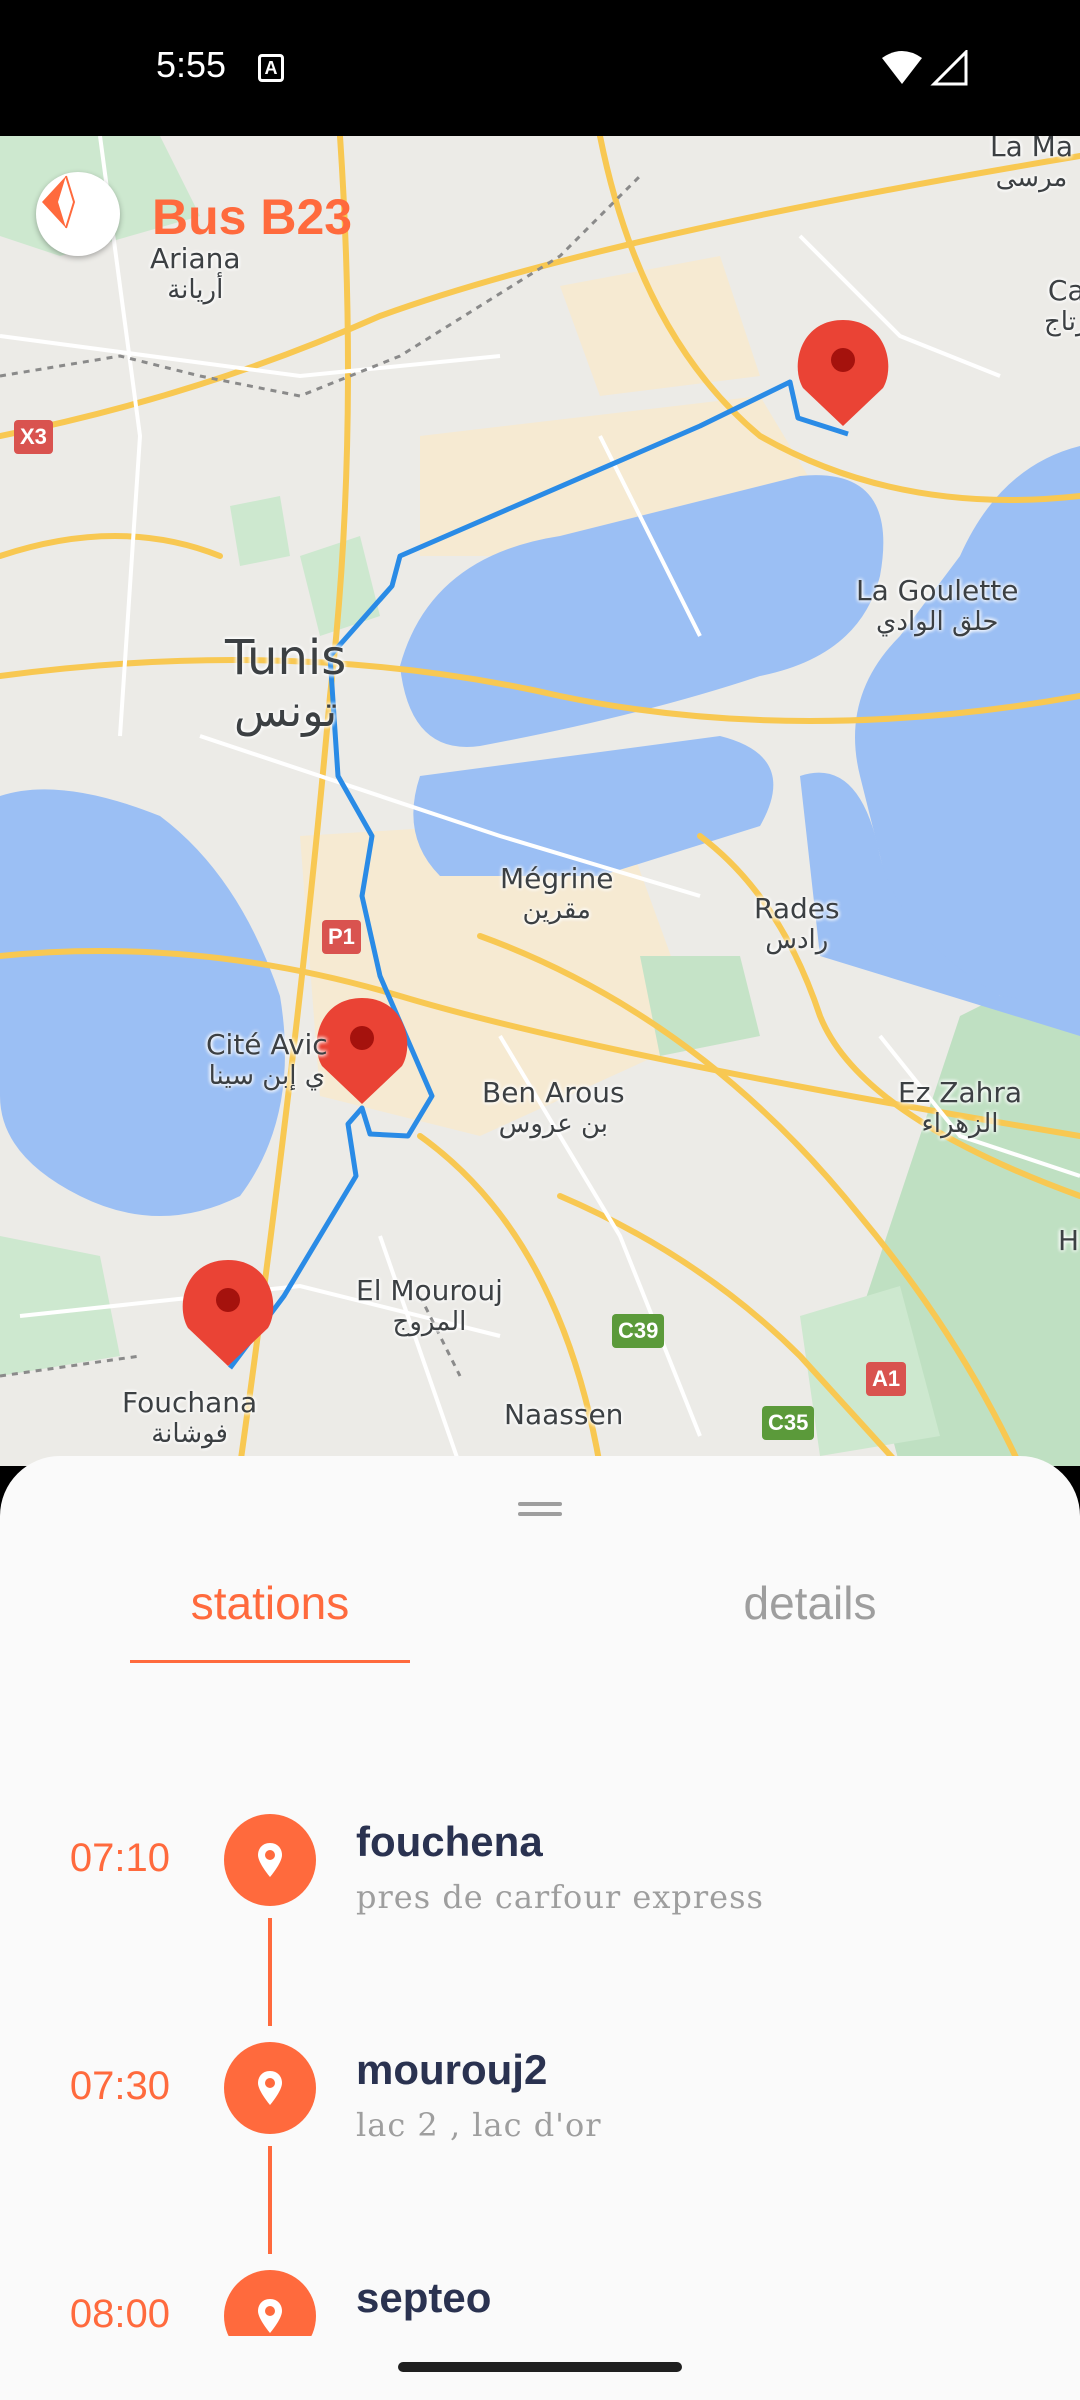 This screenshot has width=1080, height=2400. Describe the element at coordinates (33, 437) in the screenshot. I see `road-badge-x3: X3` at that location.